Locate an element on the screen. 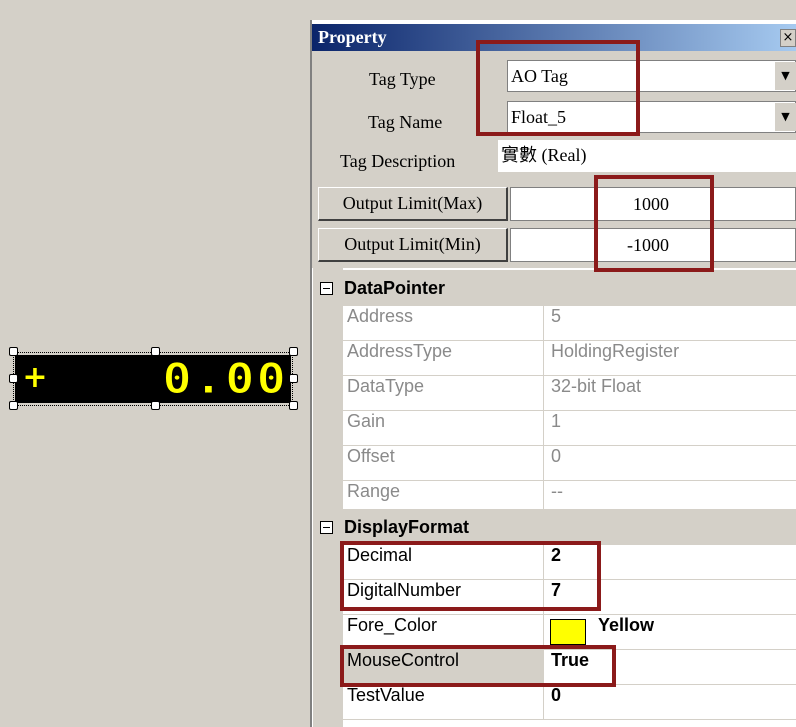 The width and height of the screenshot is (796, 727). grid-row-datatype: DataType 32-bit Float is located at coordinates (569, 393).